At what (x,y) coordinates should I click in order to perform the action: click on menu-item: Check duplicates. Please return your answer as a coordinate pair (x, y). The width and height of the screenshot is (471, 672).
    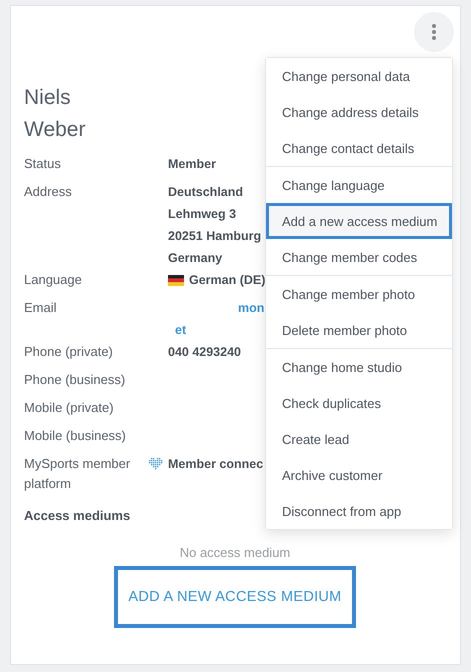
    Looking at the image, I should click on (359, 403).